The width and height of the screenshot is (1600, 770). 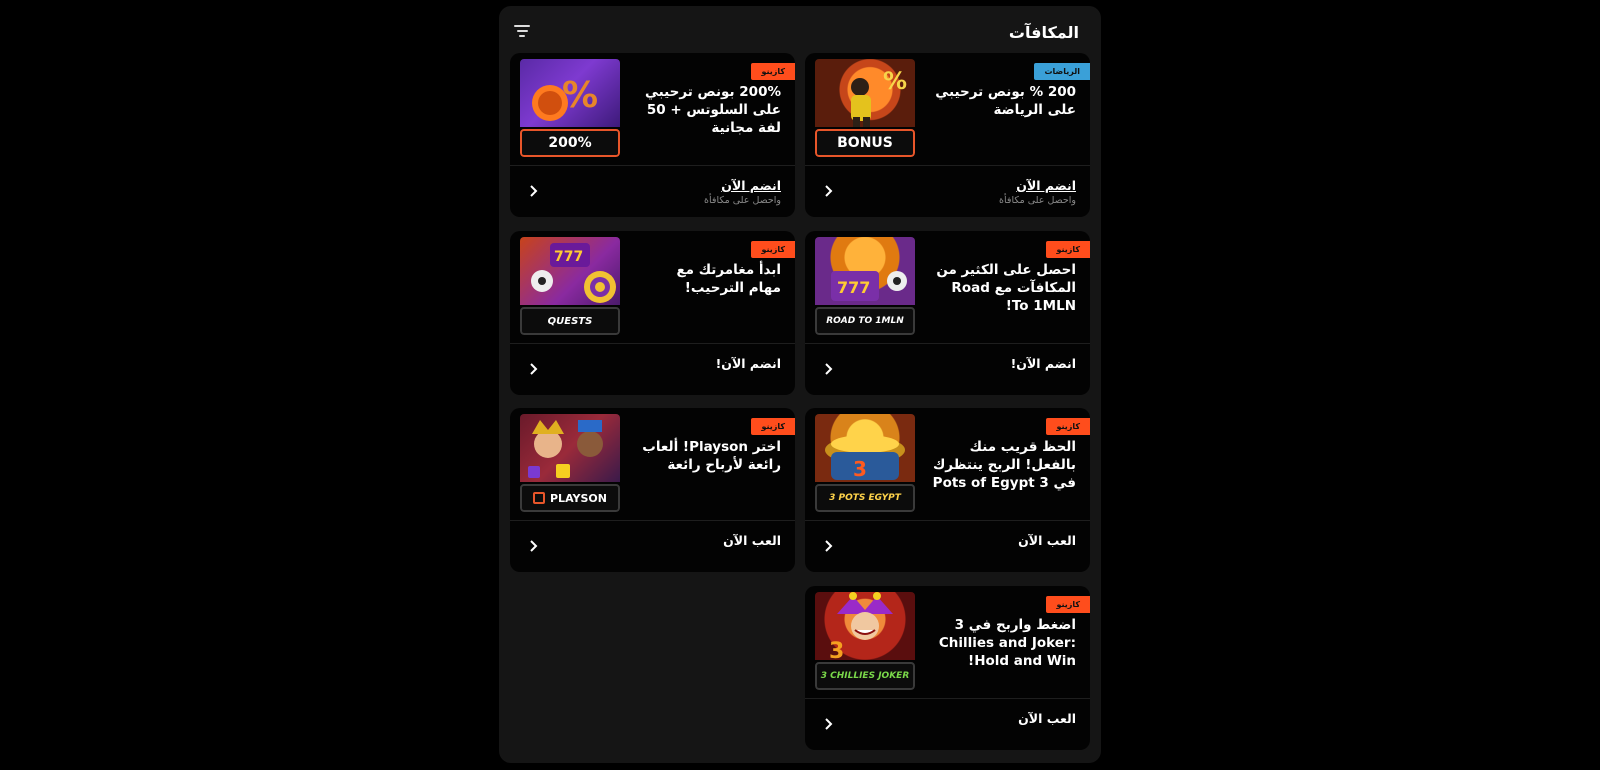 I want to click on thumbnail-label: PLAYSON, so click(x=570, y=498).